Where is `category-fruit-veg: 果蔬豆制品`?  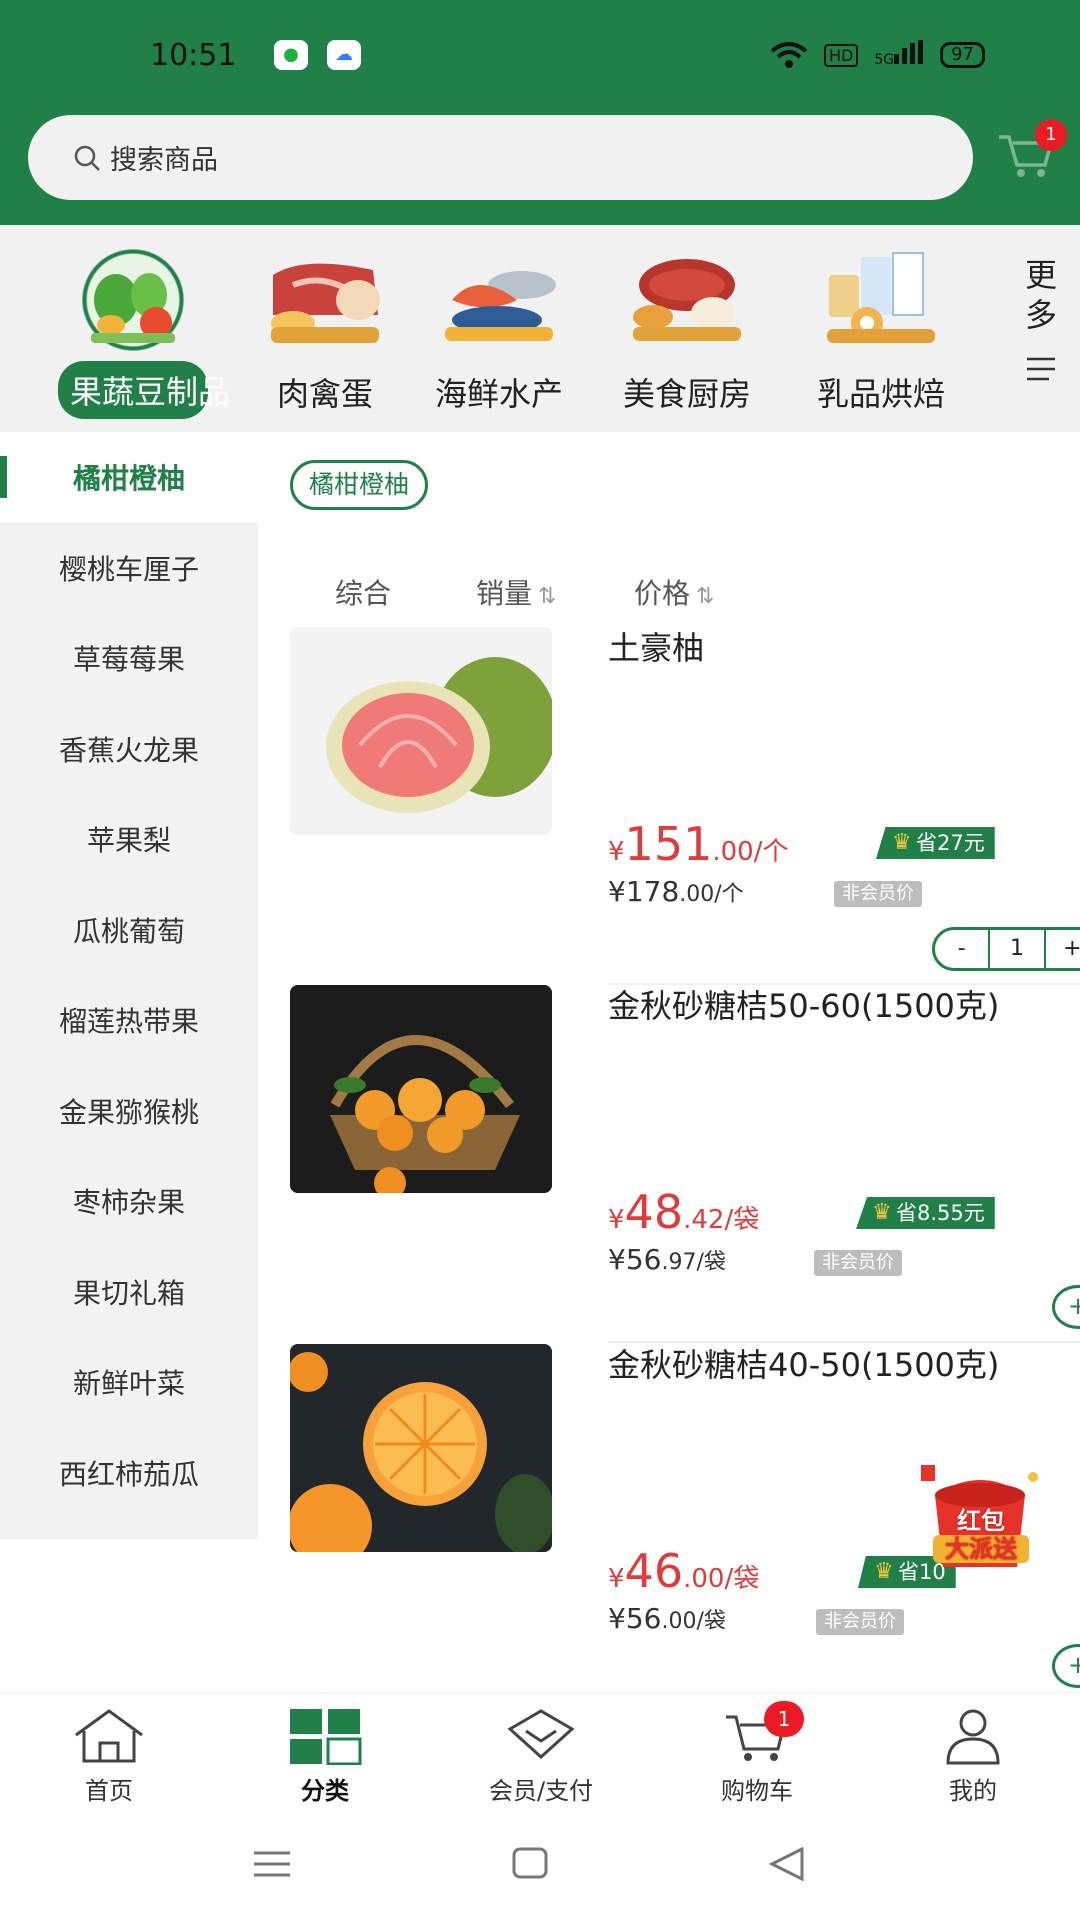 category-fruit-veg: 果蔬豆制品 is located at coordinates (144, 332).